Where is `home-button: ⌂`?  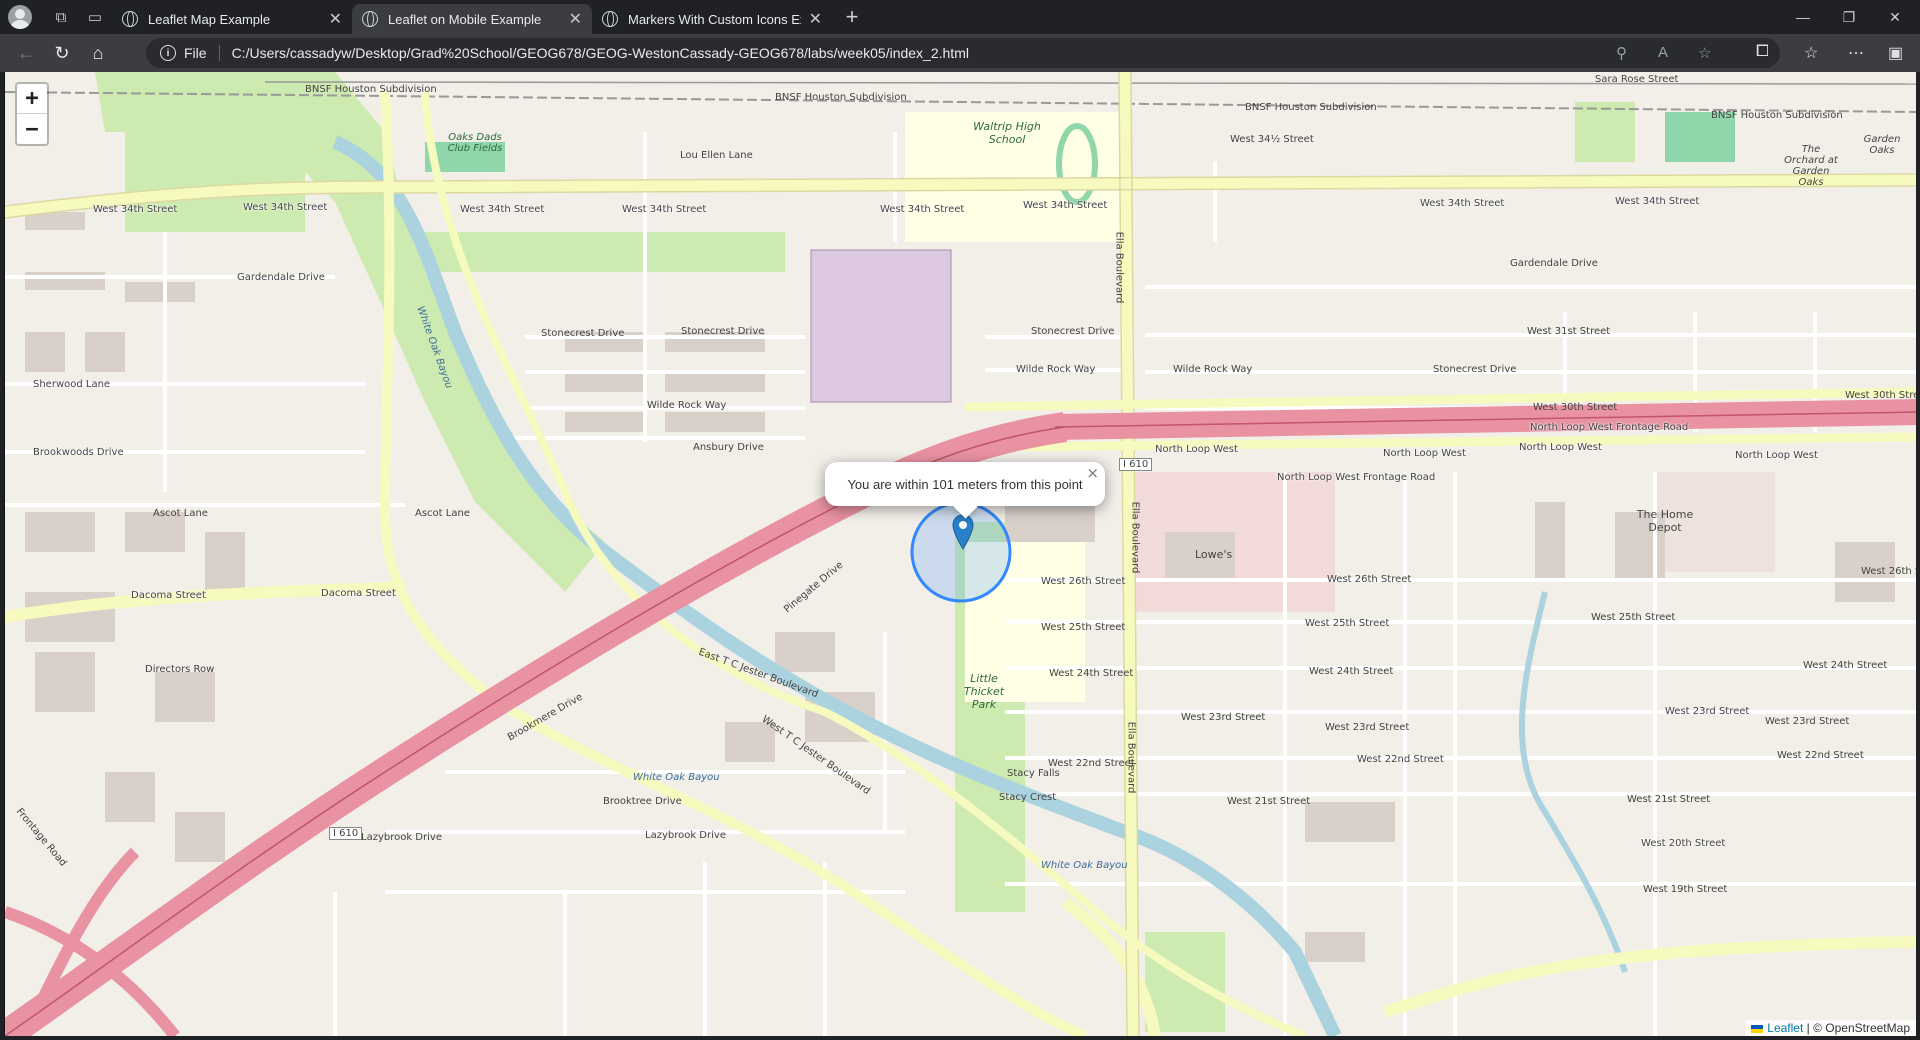 home-button: ⌂ is located at coordinates (98, 53).